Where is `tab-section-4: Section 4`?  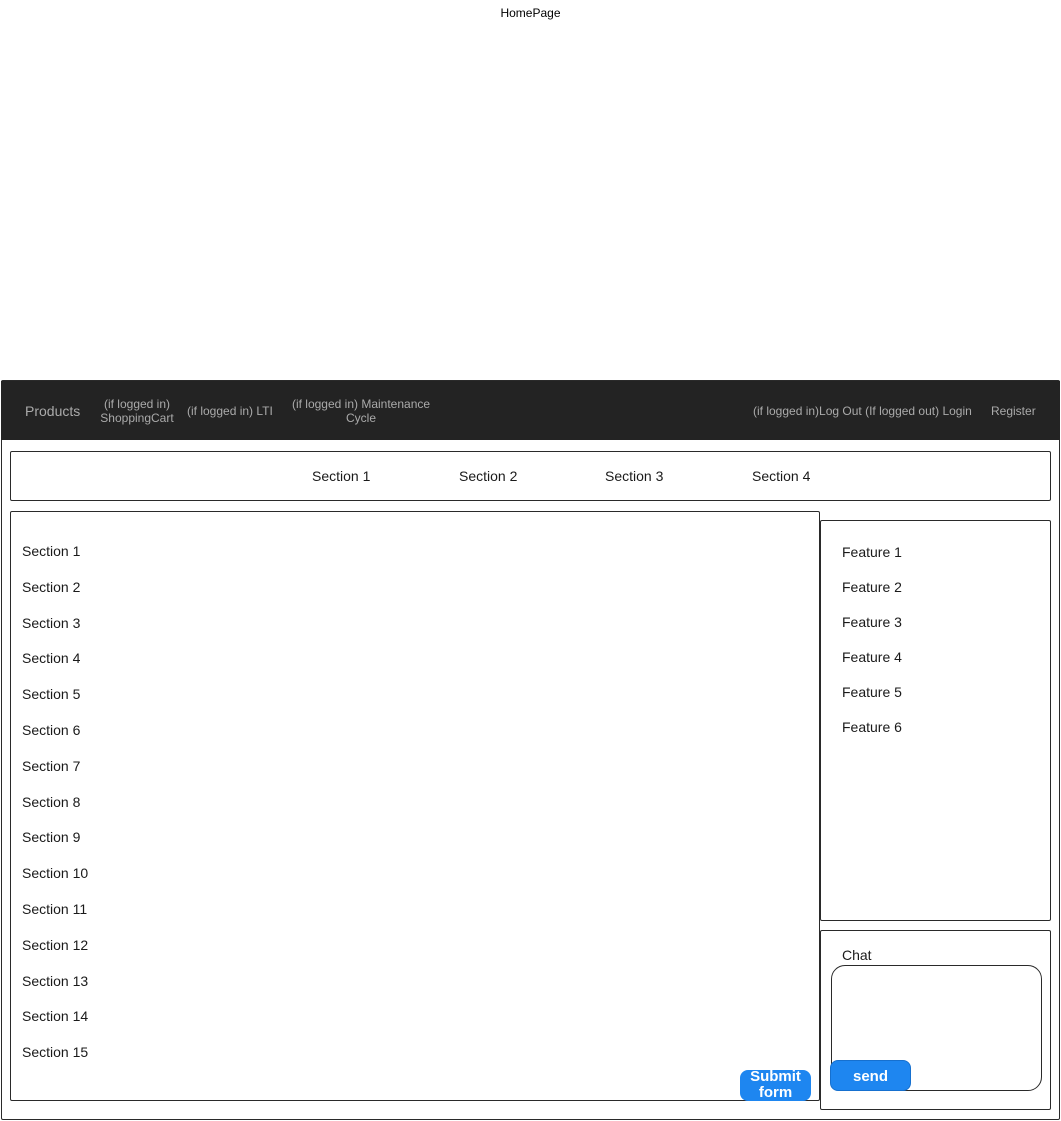
tab-section-4: Section 4 is located at coordinates (781, 476).